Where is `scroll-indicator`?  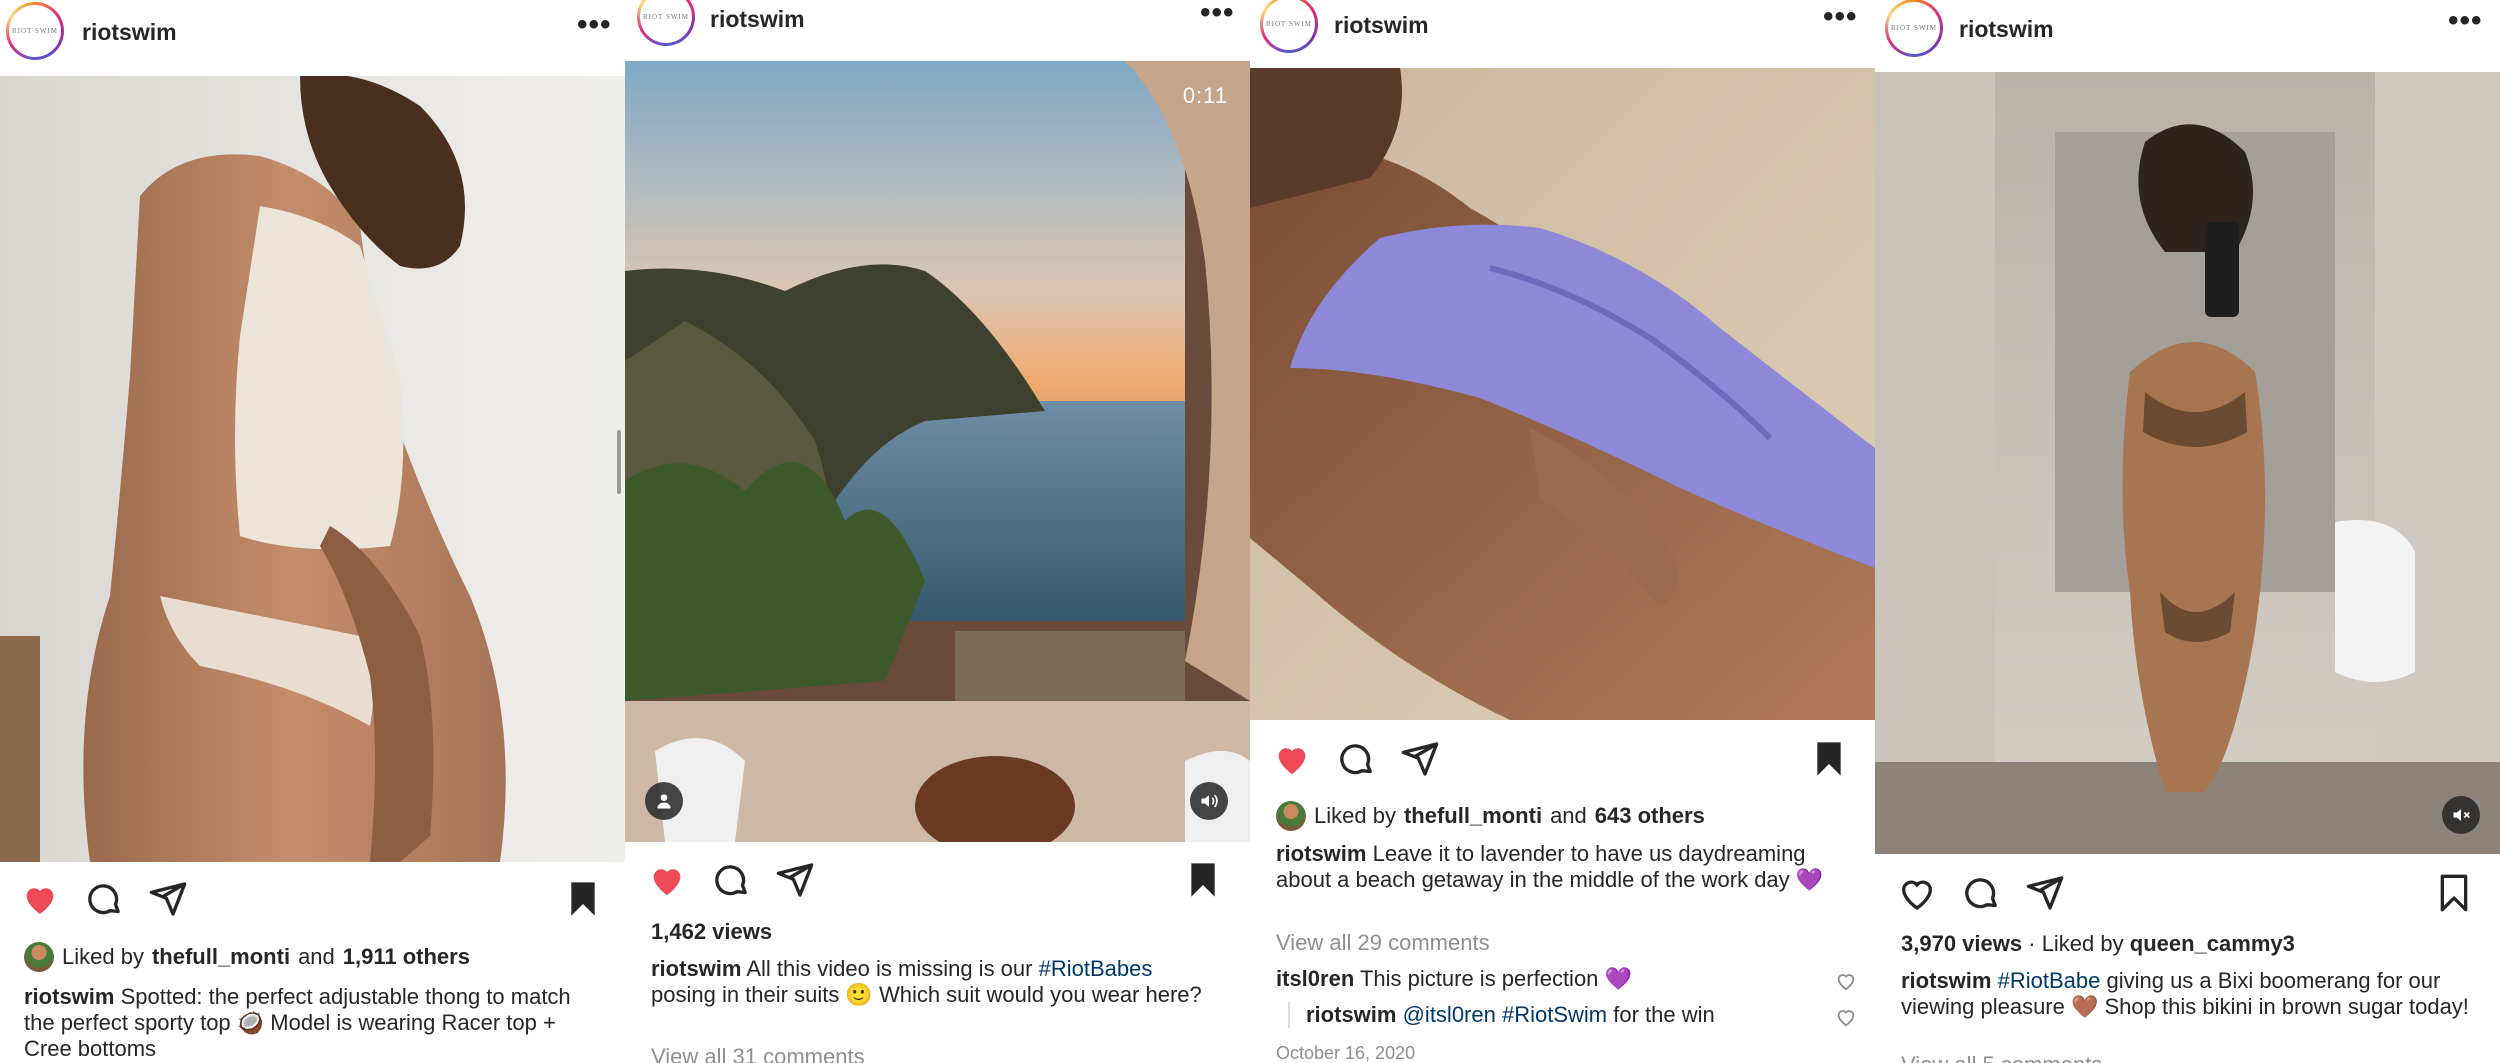 scroll-indicator is located at coordinates (619, 462).